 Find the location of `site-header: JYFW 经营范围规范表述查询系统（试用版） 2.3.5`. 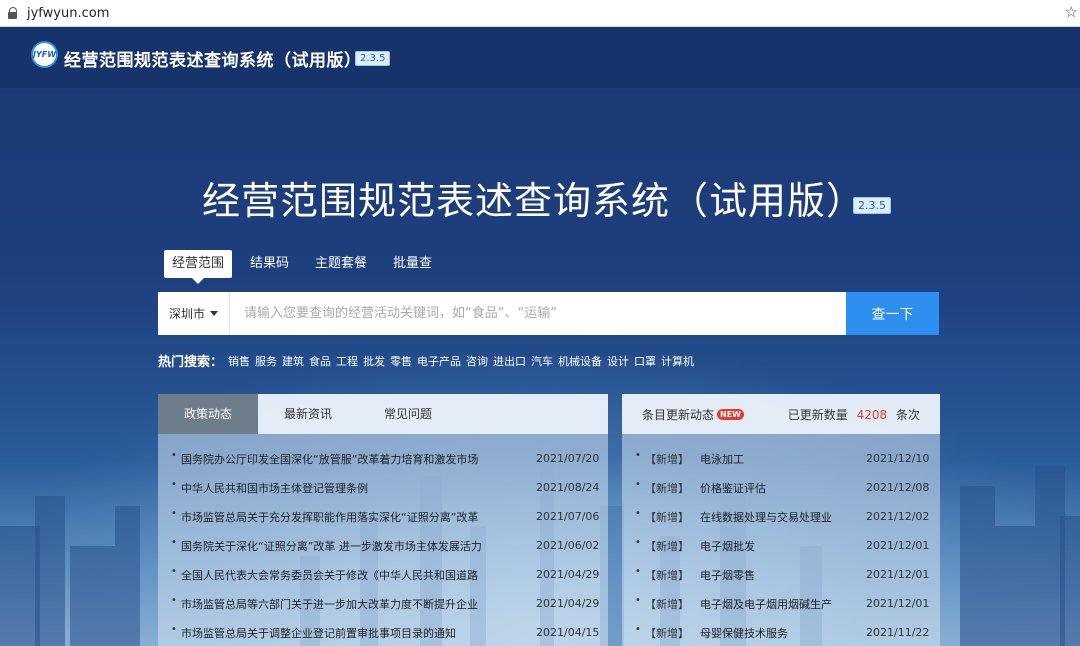

site-header: JYFW 经营范围规范表述查询系统（试用版） 2.3.5 is located at coordinates (540, 58).